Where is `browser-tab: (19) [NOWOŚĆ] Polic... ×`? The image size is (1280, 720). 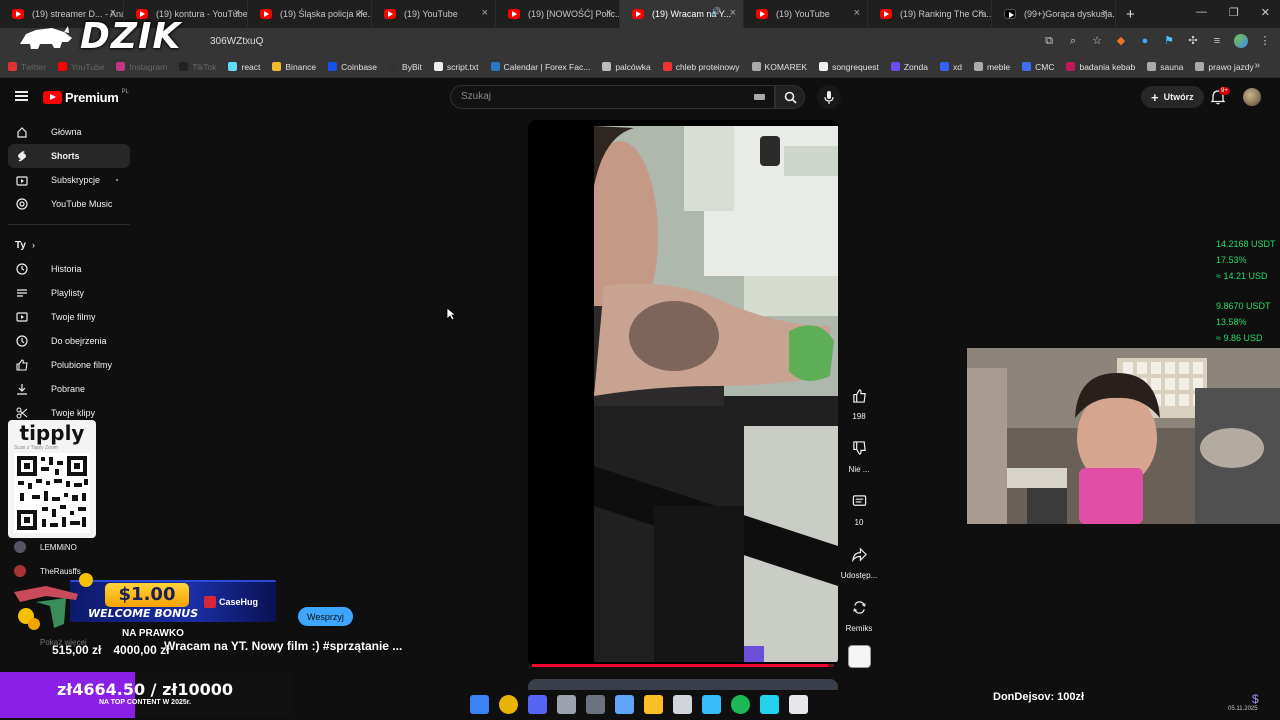
browser-tab: (19) [NOWOŚĆ] Polic... × is located at coordinates (558, 14).